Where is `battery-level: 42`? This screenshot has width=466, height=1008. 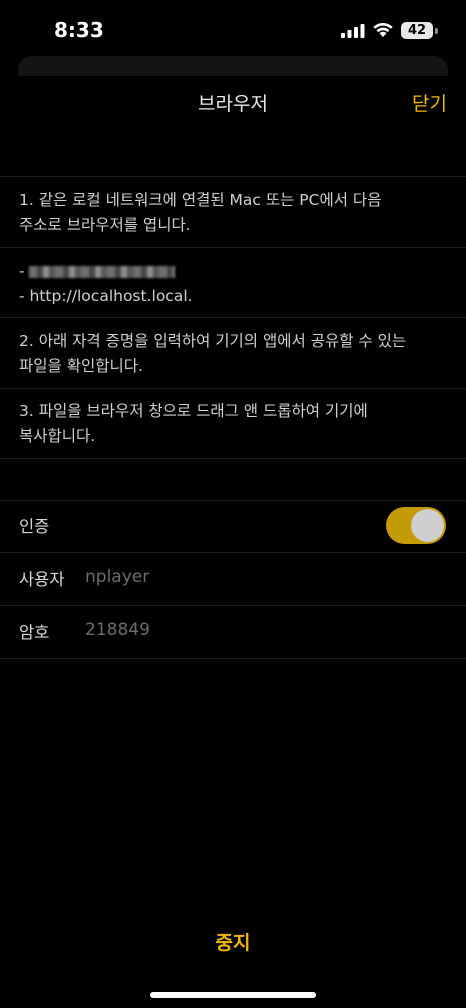 battery-level: 42 is located at coordinates (417, 30).